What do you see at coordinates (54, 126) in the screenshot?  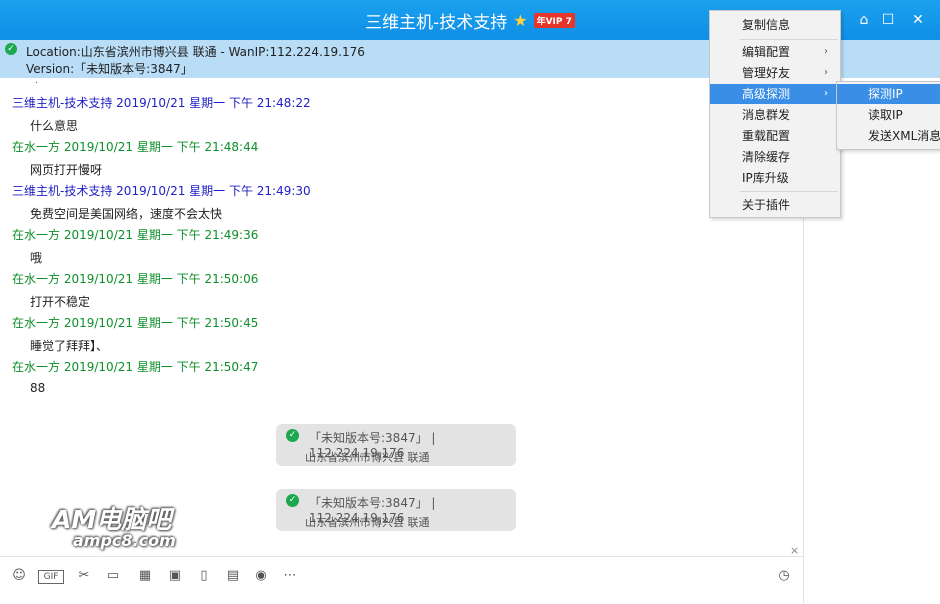 I see `message-text: 什么意思` at bounding box center [54, 126].